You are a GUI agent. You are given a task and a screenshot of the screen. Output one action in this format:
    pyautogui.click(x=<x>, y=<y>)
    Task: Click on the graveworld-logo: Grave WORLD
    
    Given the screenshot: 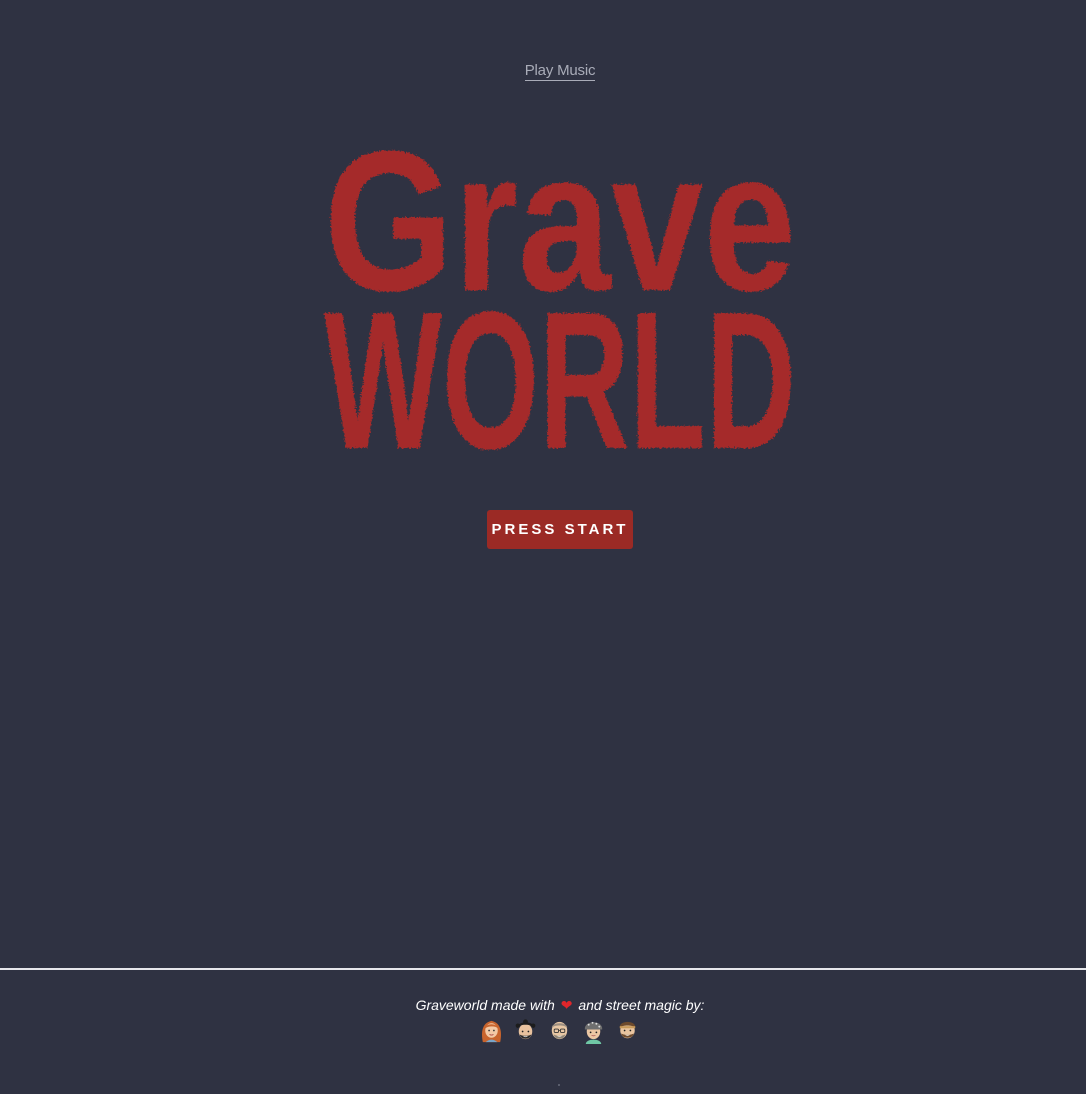 What is the action you would take?
    pyautogui.click(x=560, y=293)
    